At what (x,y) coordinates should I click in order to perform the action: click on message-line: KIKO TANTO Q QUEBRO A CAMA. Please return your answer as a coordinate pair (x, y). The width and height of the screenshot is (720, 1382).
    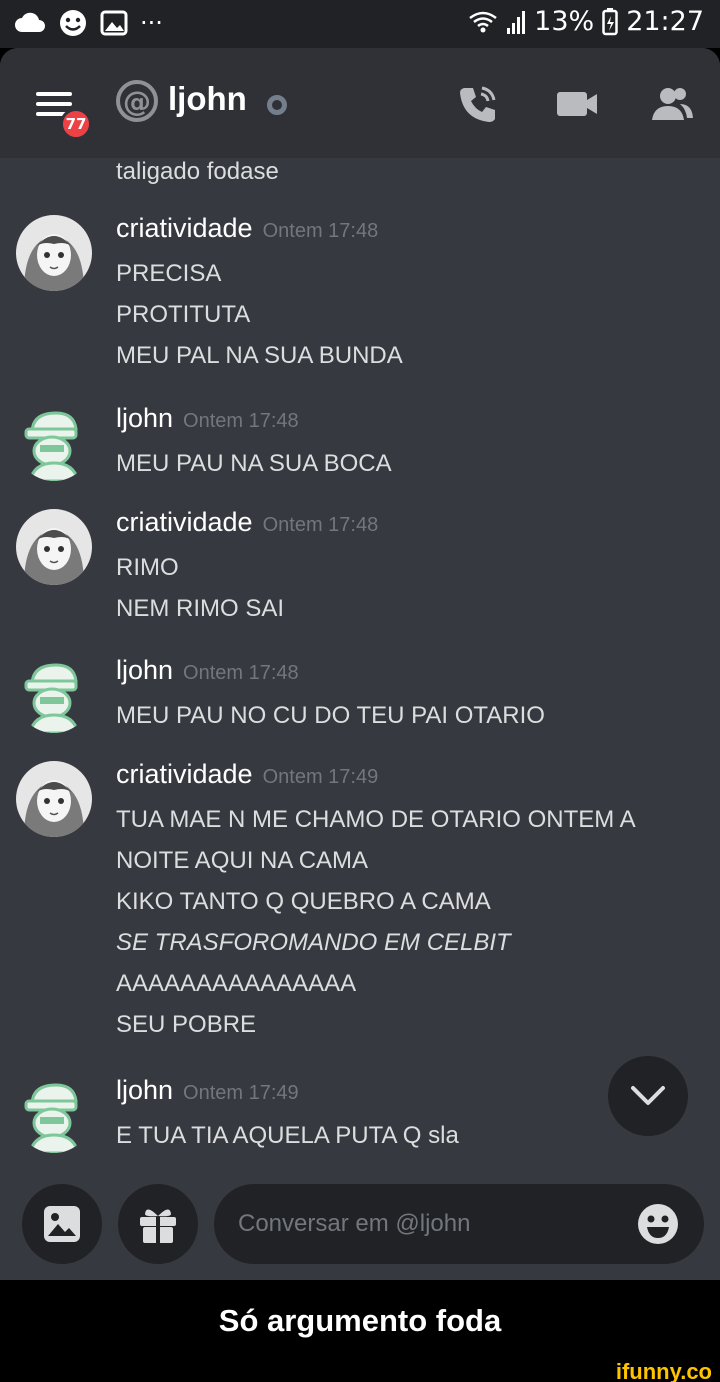
    Looking at the image, I should click on (303, 901).